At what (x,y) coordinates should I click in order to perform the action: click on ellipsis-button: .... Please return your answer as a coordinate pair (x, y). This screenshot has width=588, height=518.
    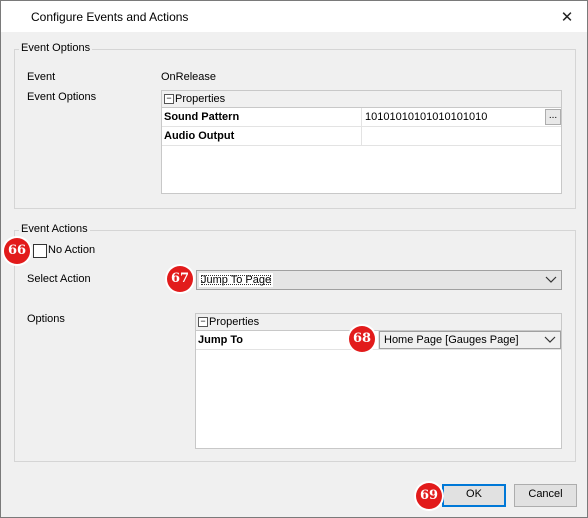
    Looking at the image, I should click on (553, 117).